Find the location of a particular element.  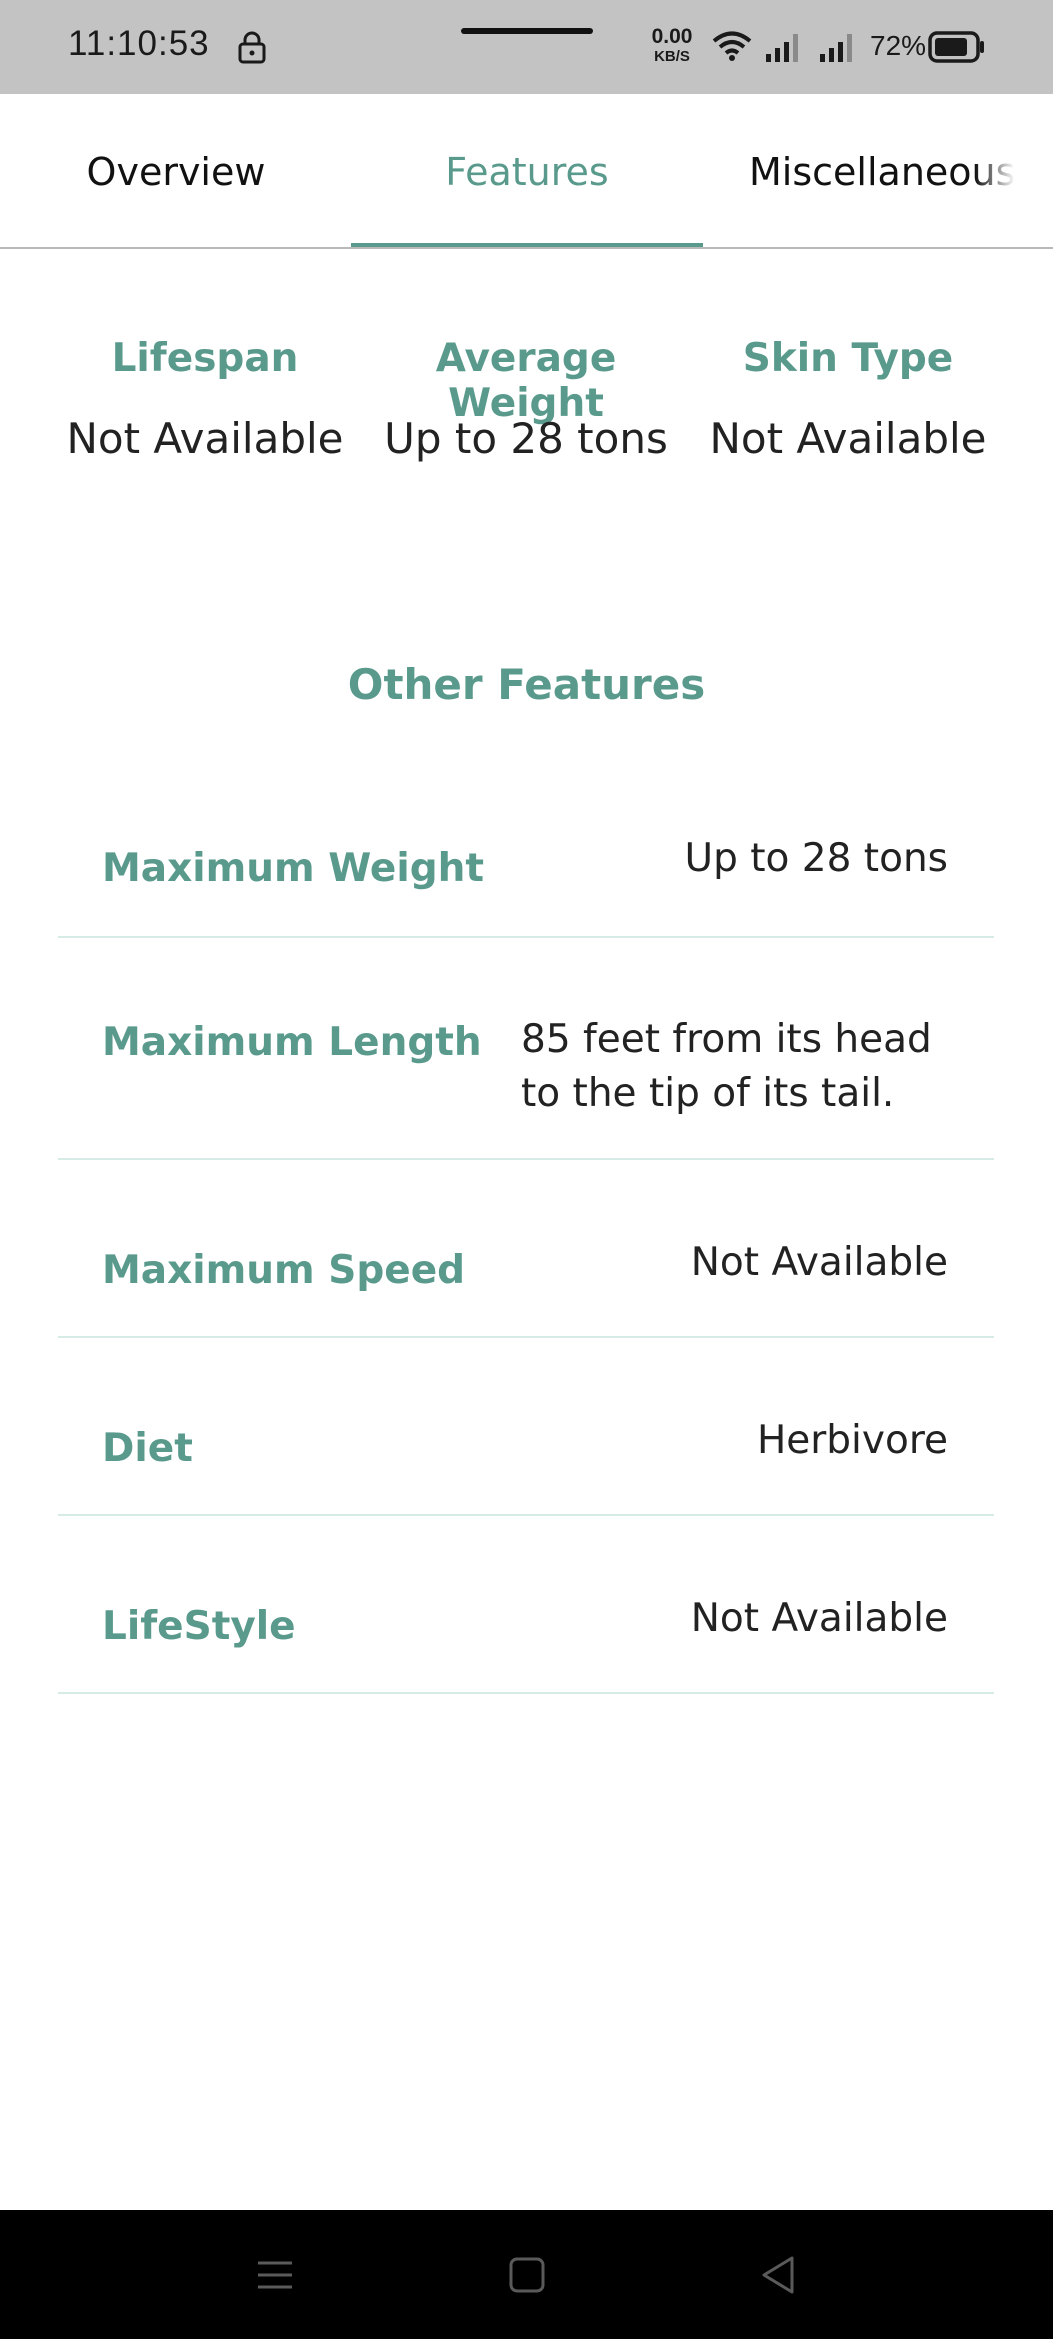

tab-label: Miscellaneous is located at coordinates (882, 171).